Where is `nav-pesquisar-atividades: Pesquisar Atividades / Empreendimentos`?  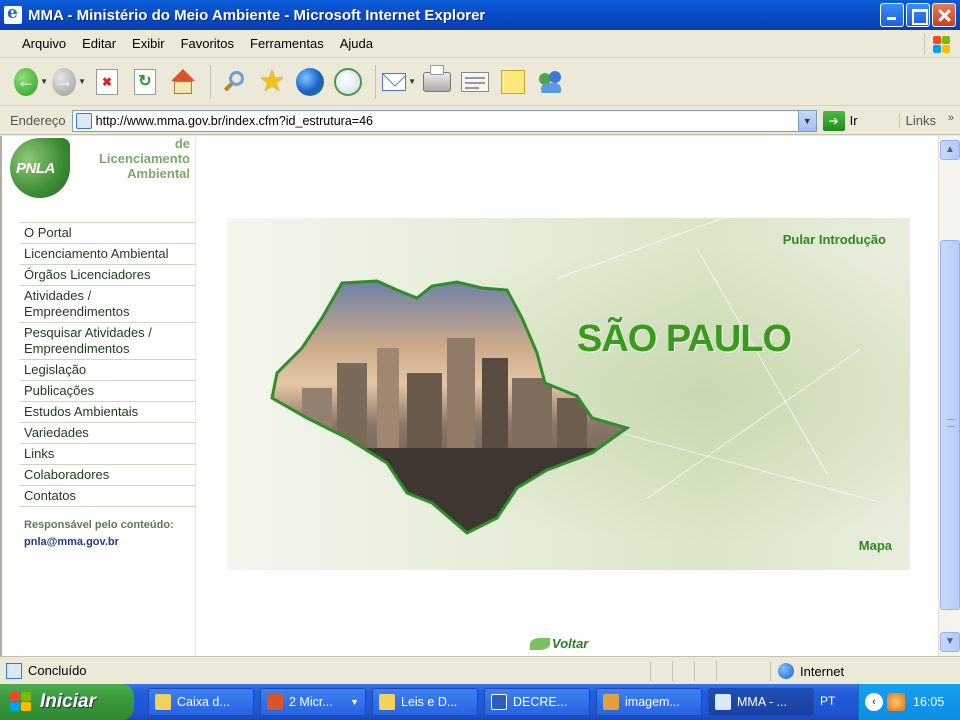
nav-pesquisar-atividades: Pesquisar Atividades / Empreendimentos is located at coordinates (108, 340).